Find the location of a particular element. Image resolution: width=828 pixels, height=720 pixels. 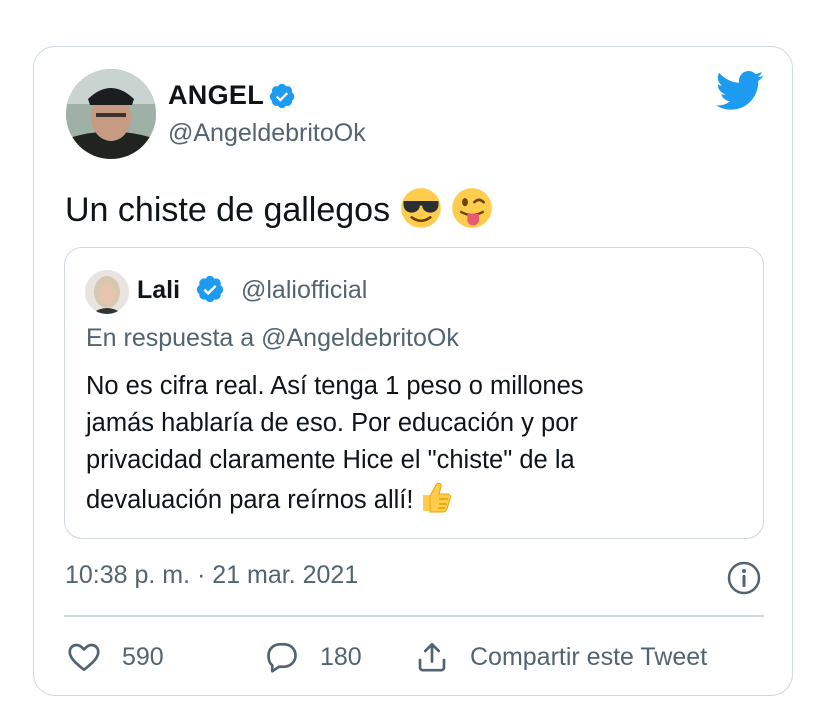

info-icon is located at coordinates (744, 578).